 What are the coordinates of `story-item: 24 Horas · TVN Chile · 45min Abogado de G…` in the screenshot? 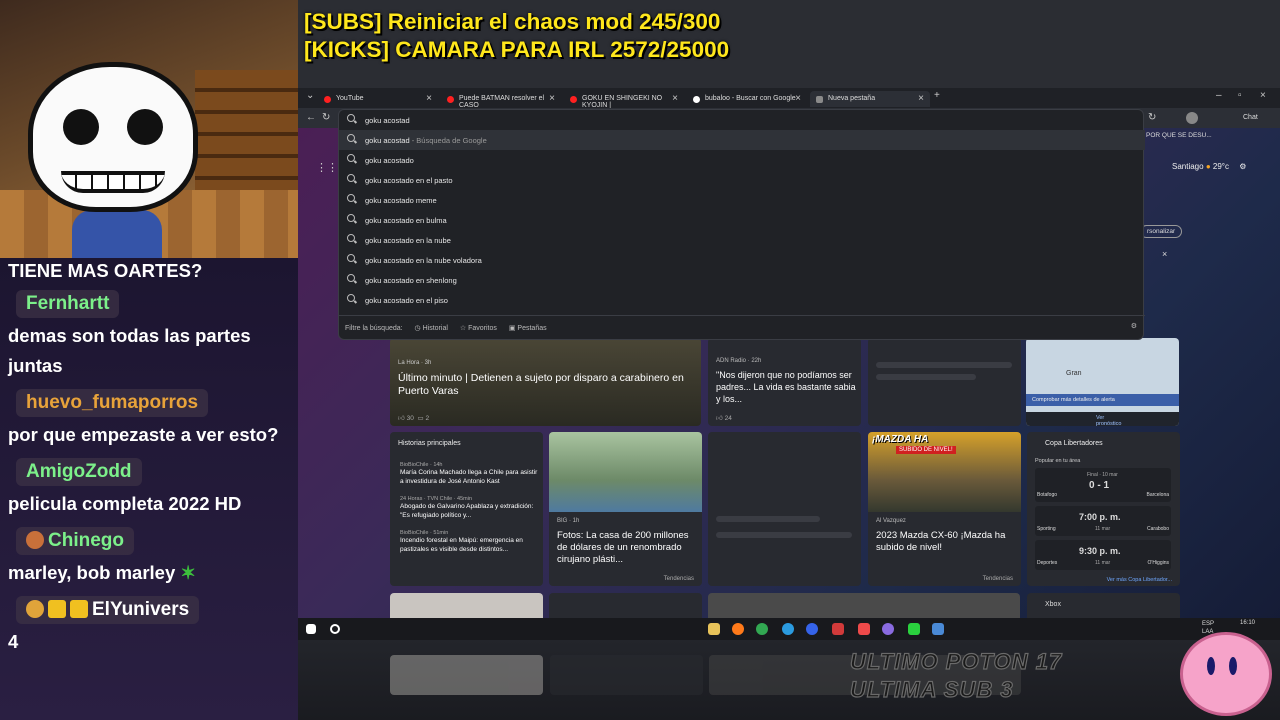 It's located at (470, 508).